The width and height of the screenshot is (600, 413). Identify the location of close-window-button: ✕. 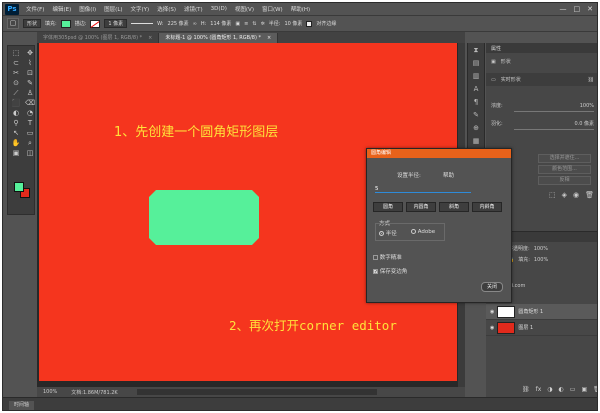
(590, 9).